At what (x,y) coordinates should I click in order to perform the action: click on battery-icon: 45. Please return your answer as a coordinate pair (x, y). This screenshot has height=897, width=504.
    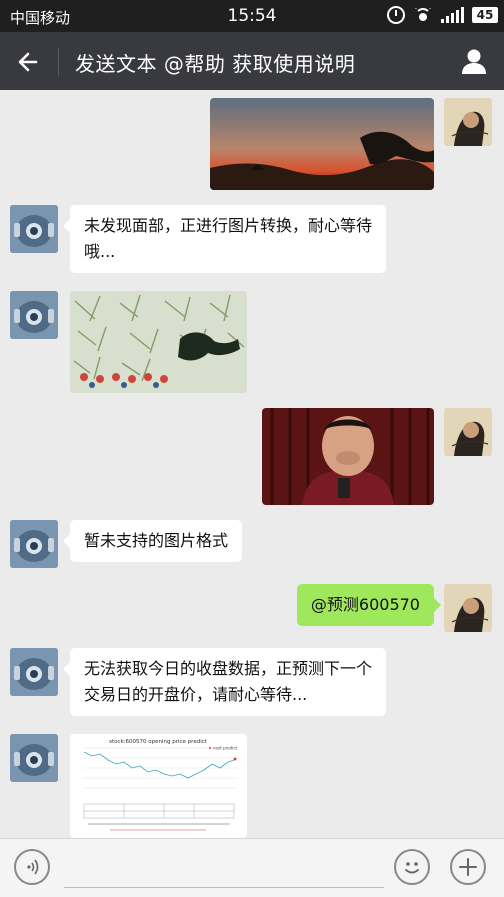
    Looking at the image, I should click on (485, 15).